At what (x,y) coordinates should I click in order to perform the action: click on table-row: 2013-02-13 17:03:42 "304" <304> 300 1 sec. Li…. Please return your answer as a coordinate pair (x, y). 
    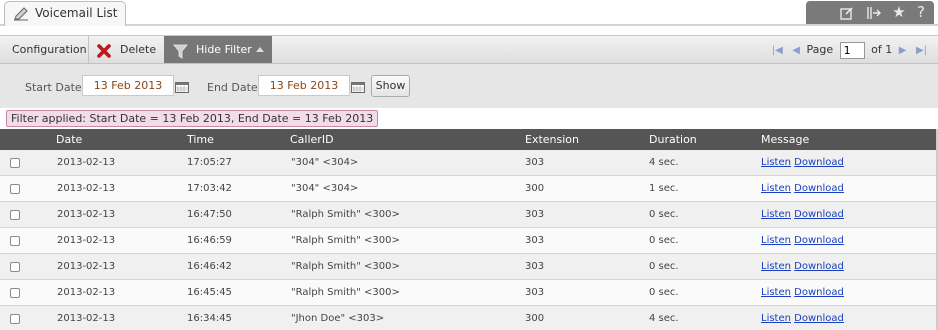
    Looking at the image, I should click on (468, 189).